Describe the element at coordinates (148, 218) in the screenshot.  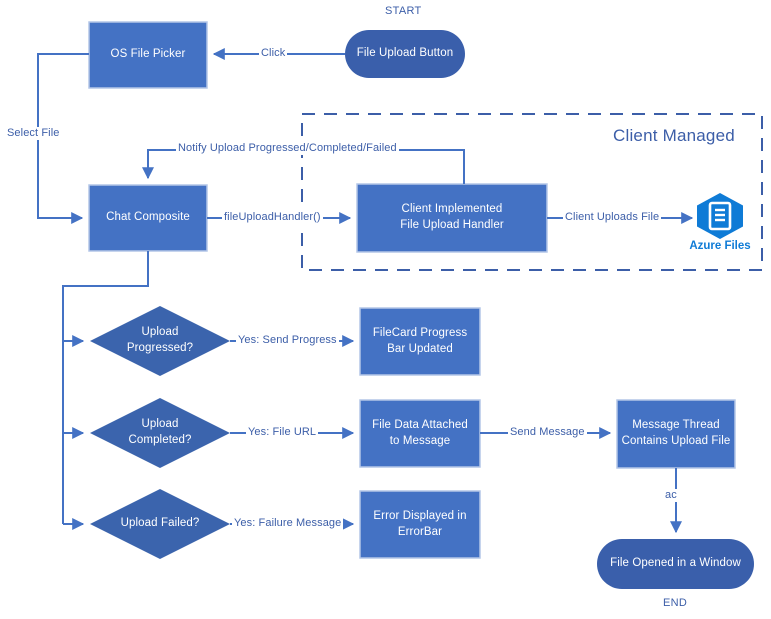
I see `node-chat-composite` at that location.